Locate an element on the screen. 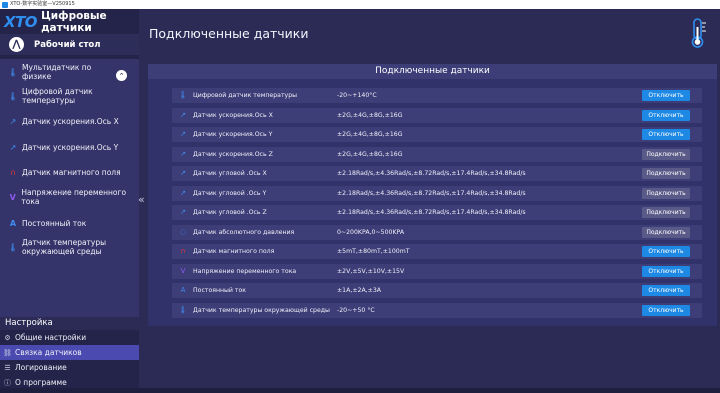 The image size is (720, 393). settings-item-sensor-link: ⛓ Связка датчиков is located at coordinates (69, 352).